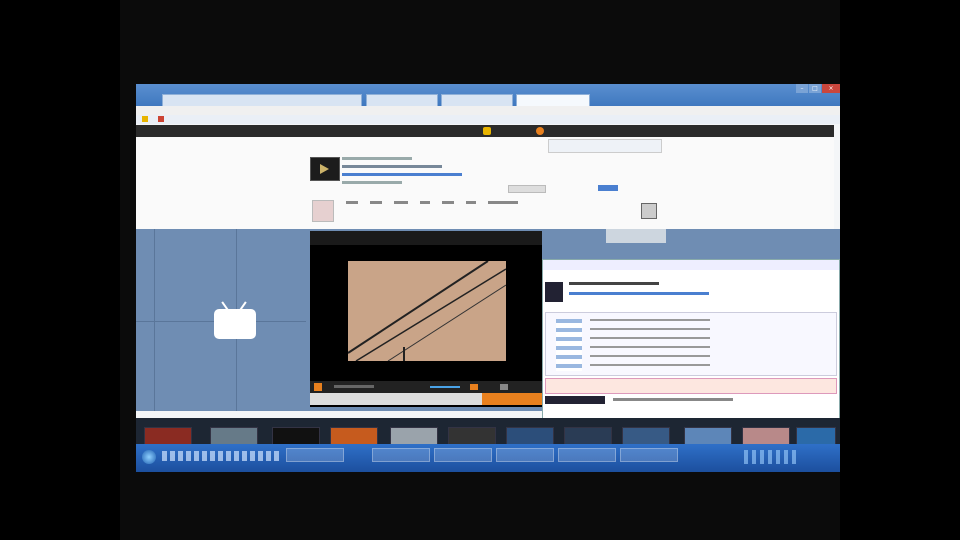 The width and height of the screenshot is (960, 540). What do you see at coordinates (521, 250) in the screenshot?
I see `player-brand` at bounding box center [521, 250].